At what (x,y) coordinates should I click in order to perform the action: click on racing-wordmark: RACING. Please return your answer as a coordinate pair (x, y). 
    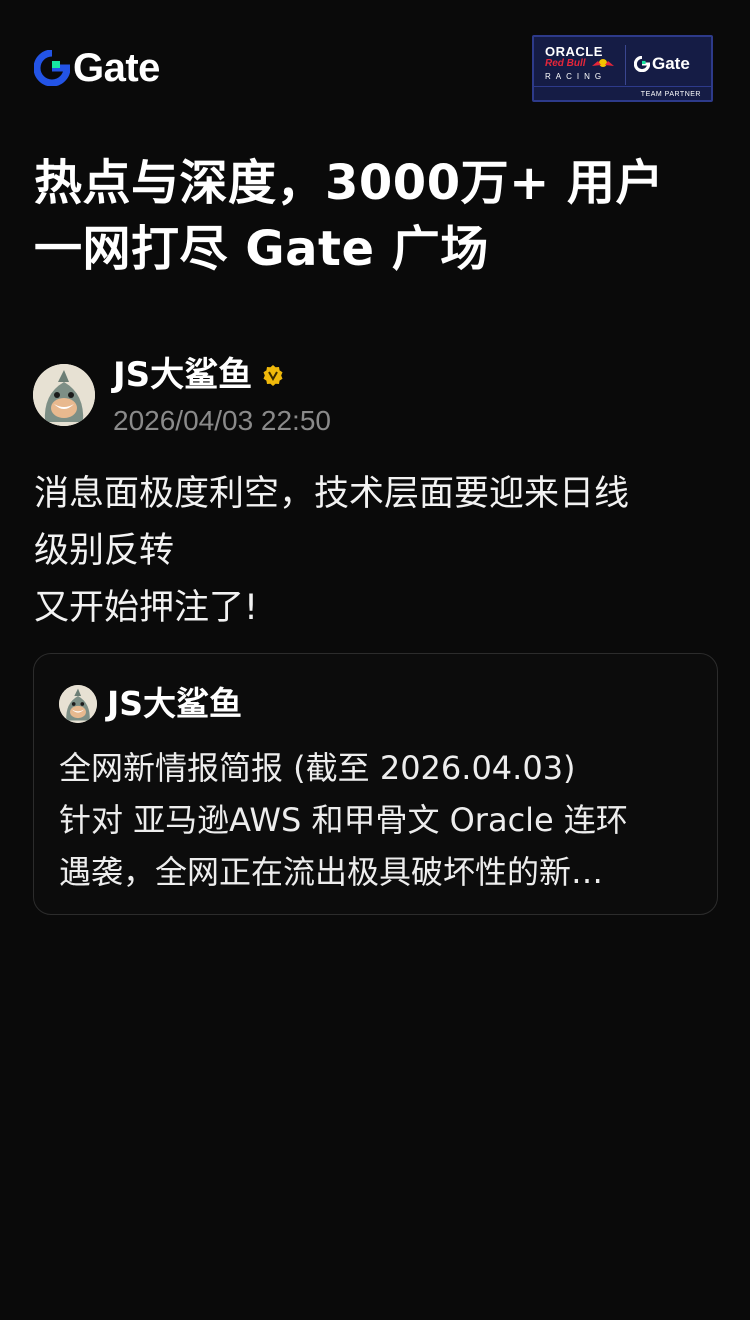
    Looking at the image, I should click on (576, 76).